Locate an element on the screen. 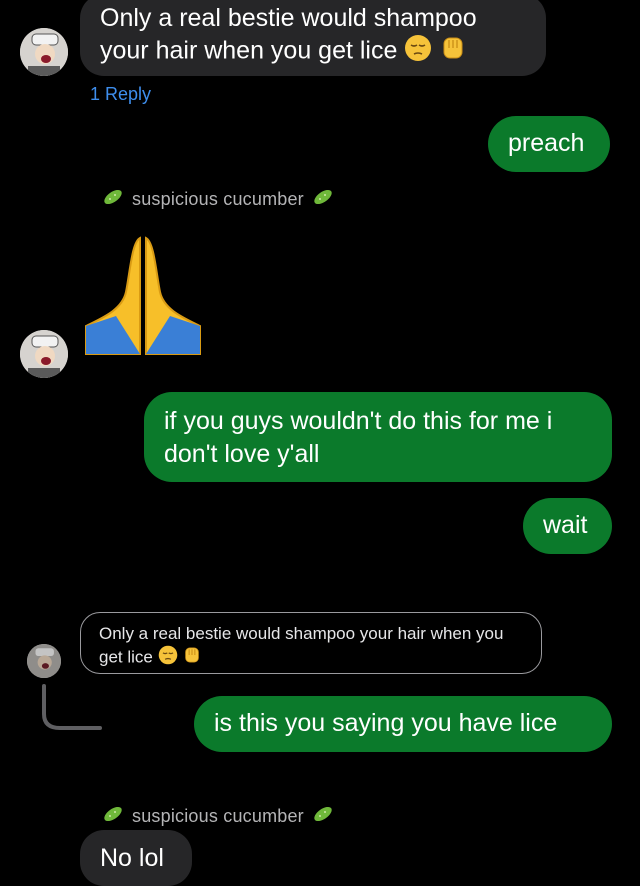  message-text: wait is located at coordinates (565, 525).